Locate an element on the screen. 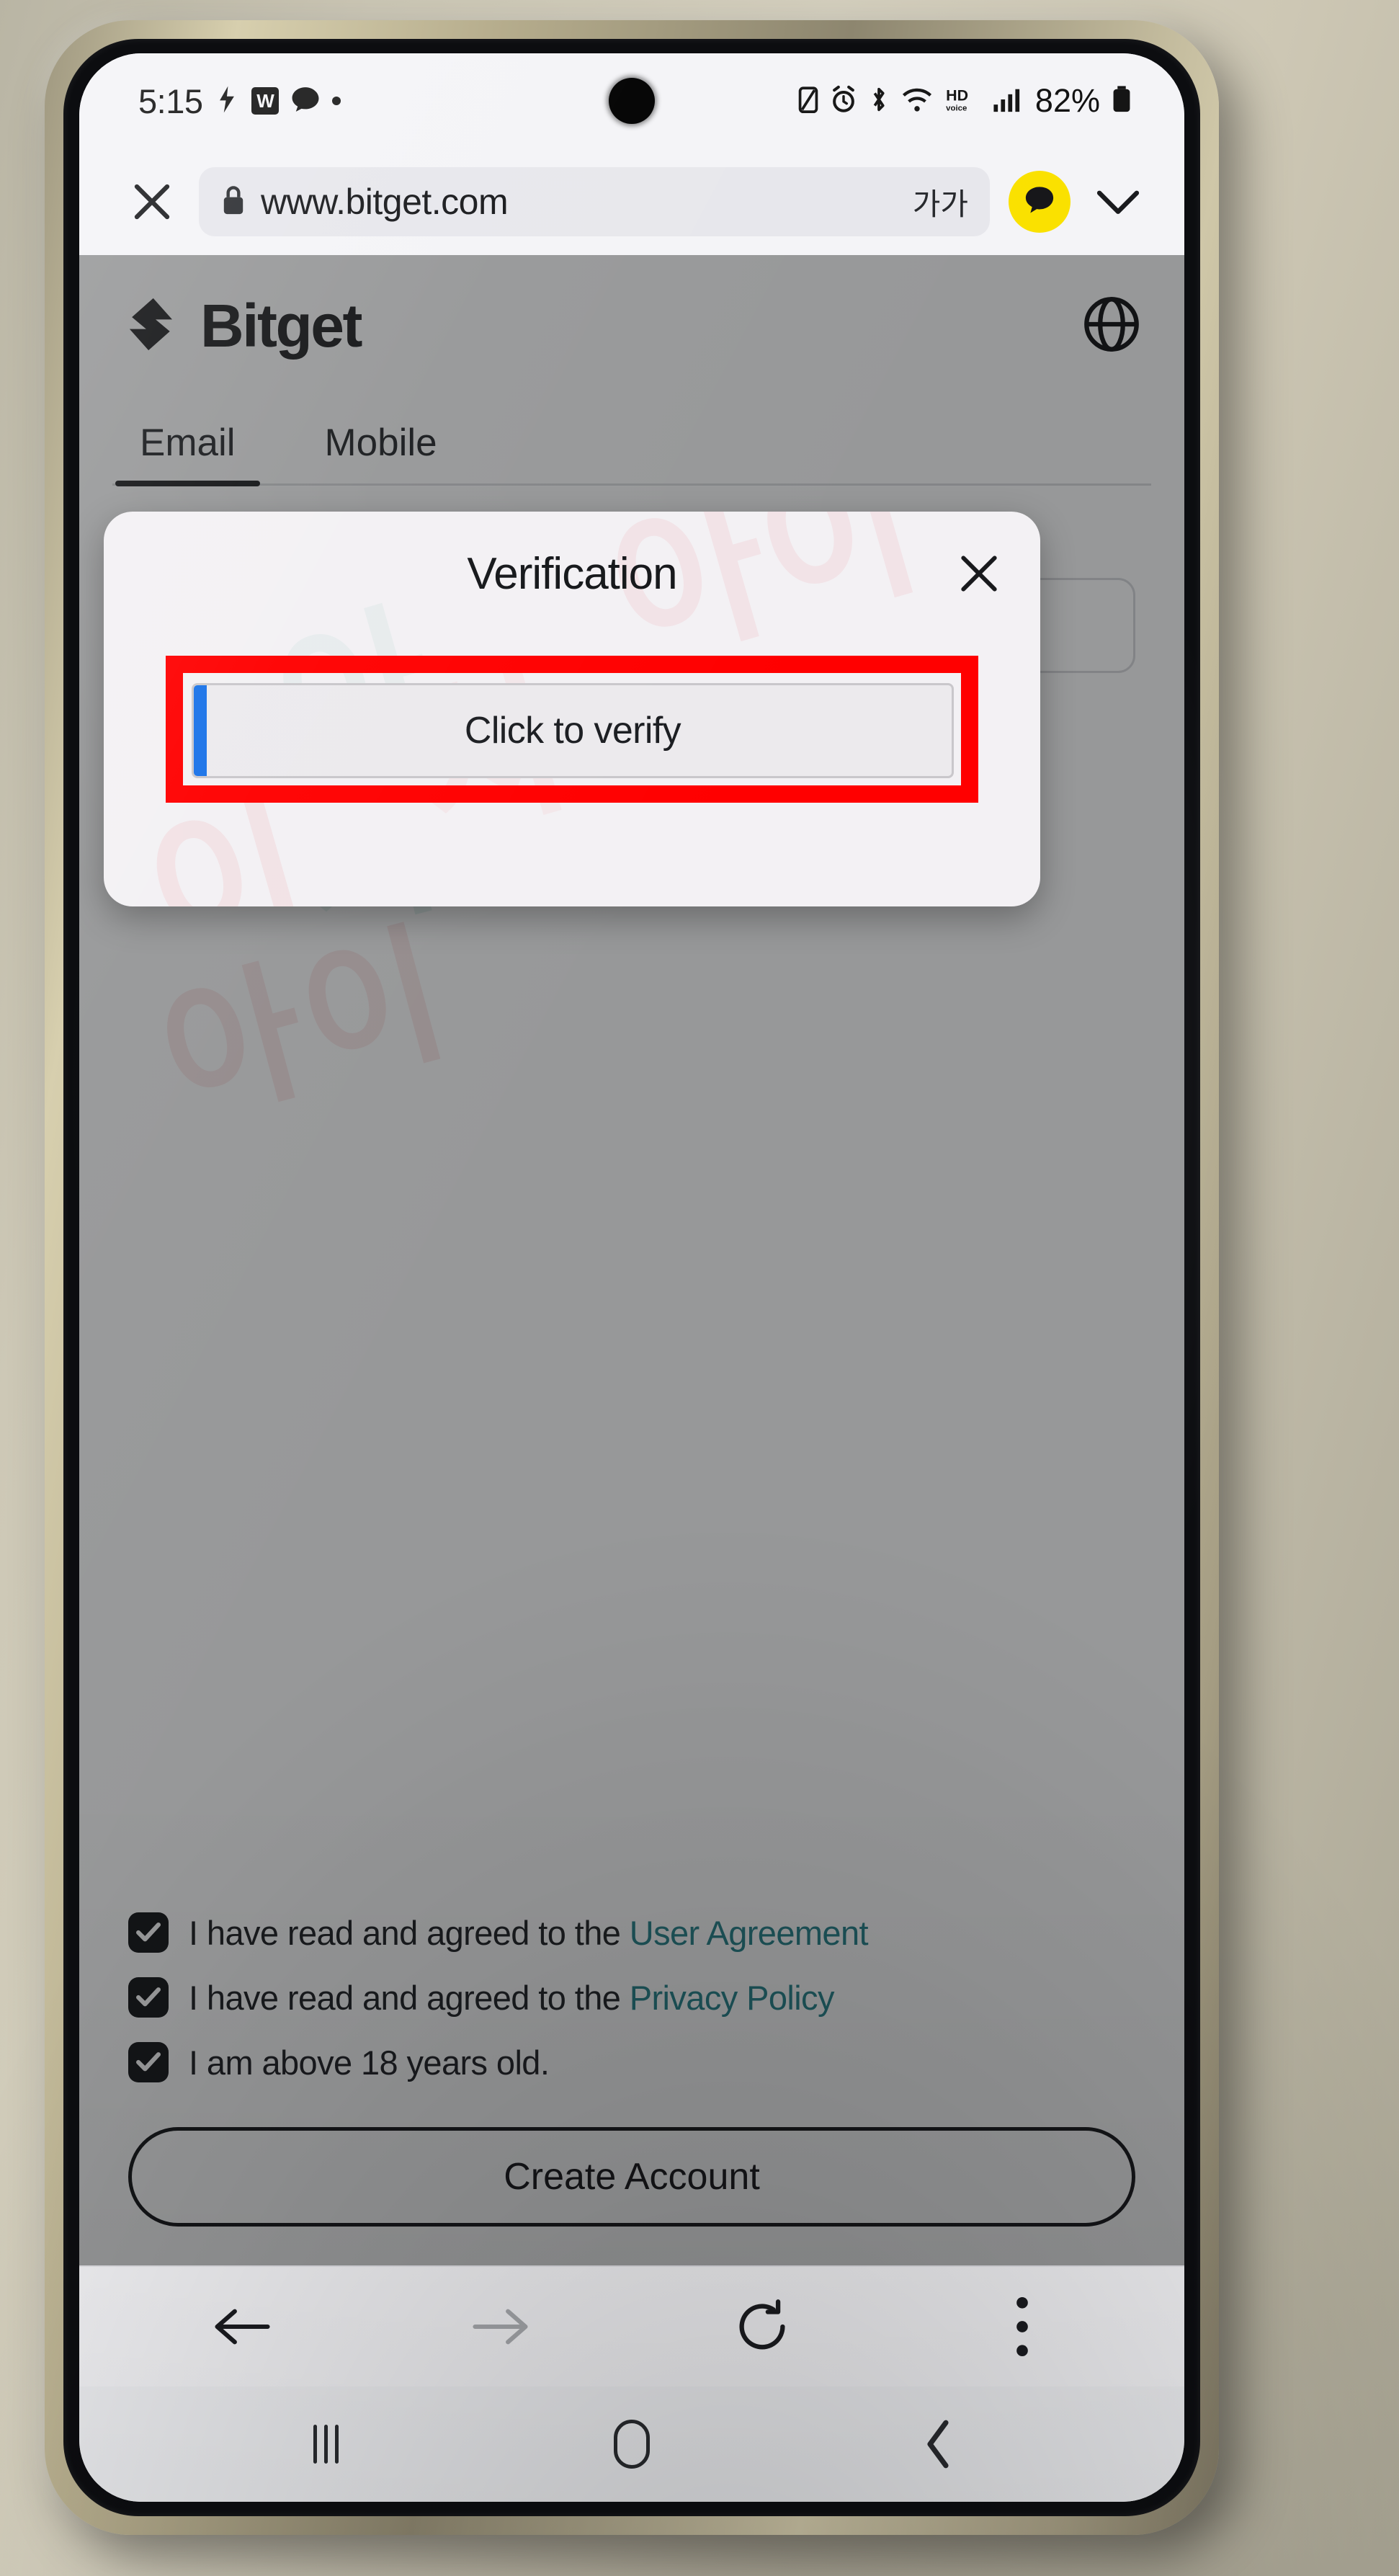  close-icon is located at coordinates (979, 573).